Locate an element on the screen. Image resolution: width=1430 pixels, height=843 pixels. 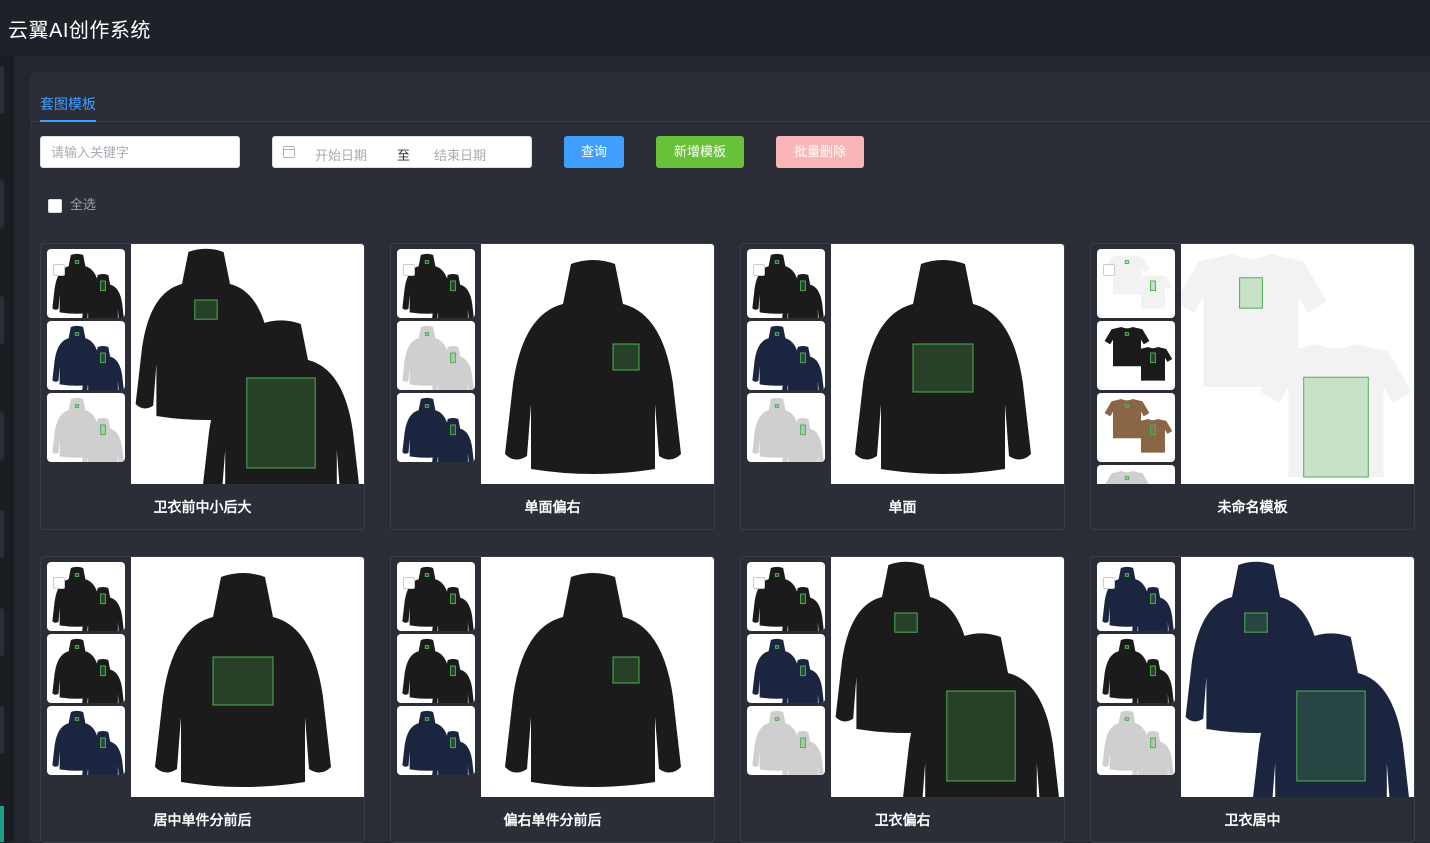
start-date-input: 开始日期 is located at coordinates (341, 154).